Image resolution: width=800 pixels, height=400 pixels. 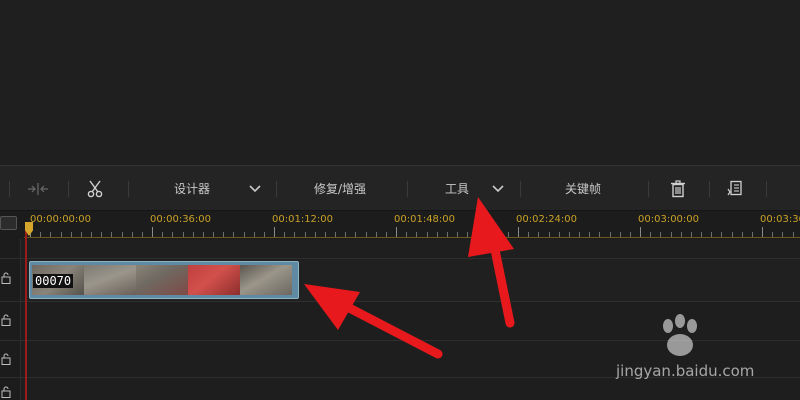 I want to click on video-clip: 00070, so click(x=164, y=280).